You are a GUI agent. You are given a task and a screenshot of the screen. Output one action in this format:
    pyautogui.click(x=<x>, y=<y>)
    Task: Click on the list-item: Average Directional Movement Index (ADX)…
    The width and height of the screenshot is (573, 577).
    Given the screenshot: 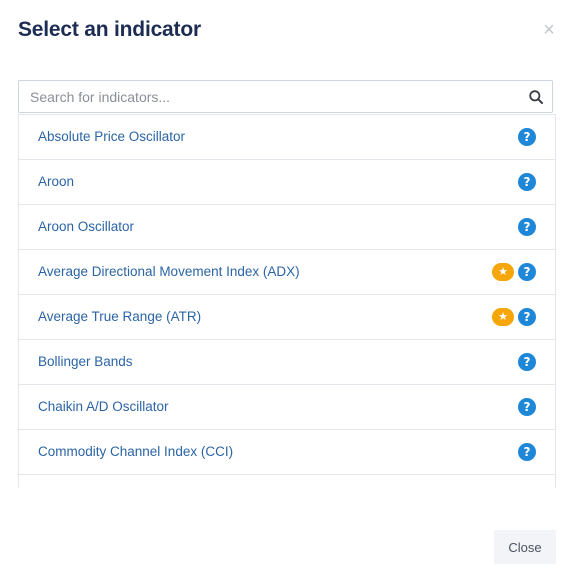 What is the action you would take?
    pyautogui.click(x=287, y=271)
    